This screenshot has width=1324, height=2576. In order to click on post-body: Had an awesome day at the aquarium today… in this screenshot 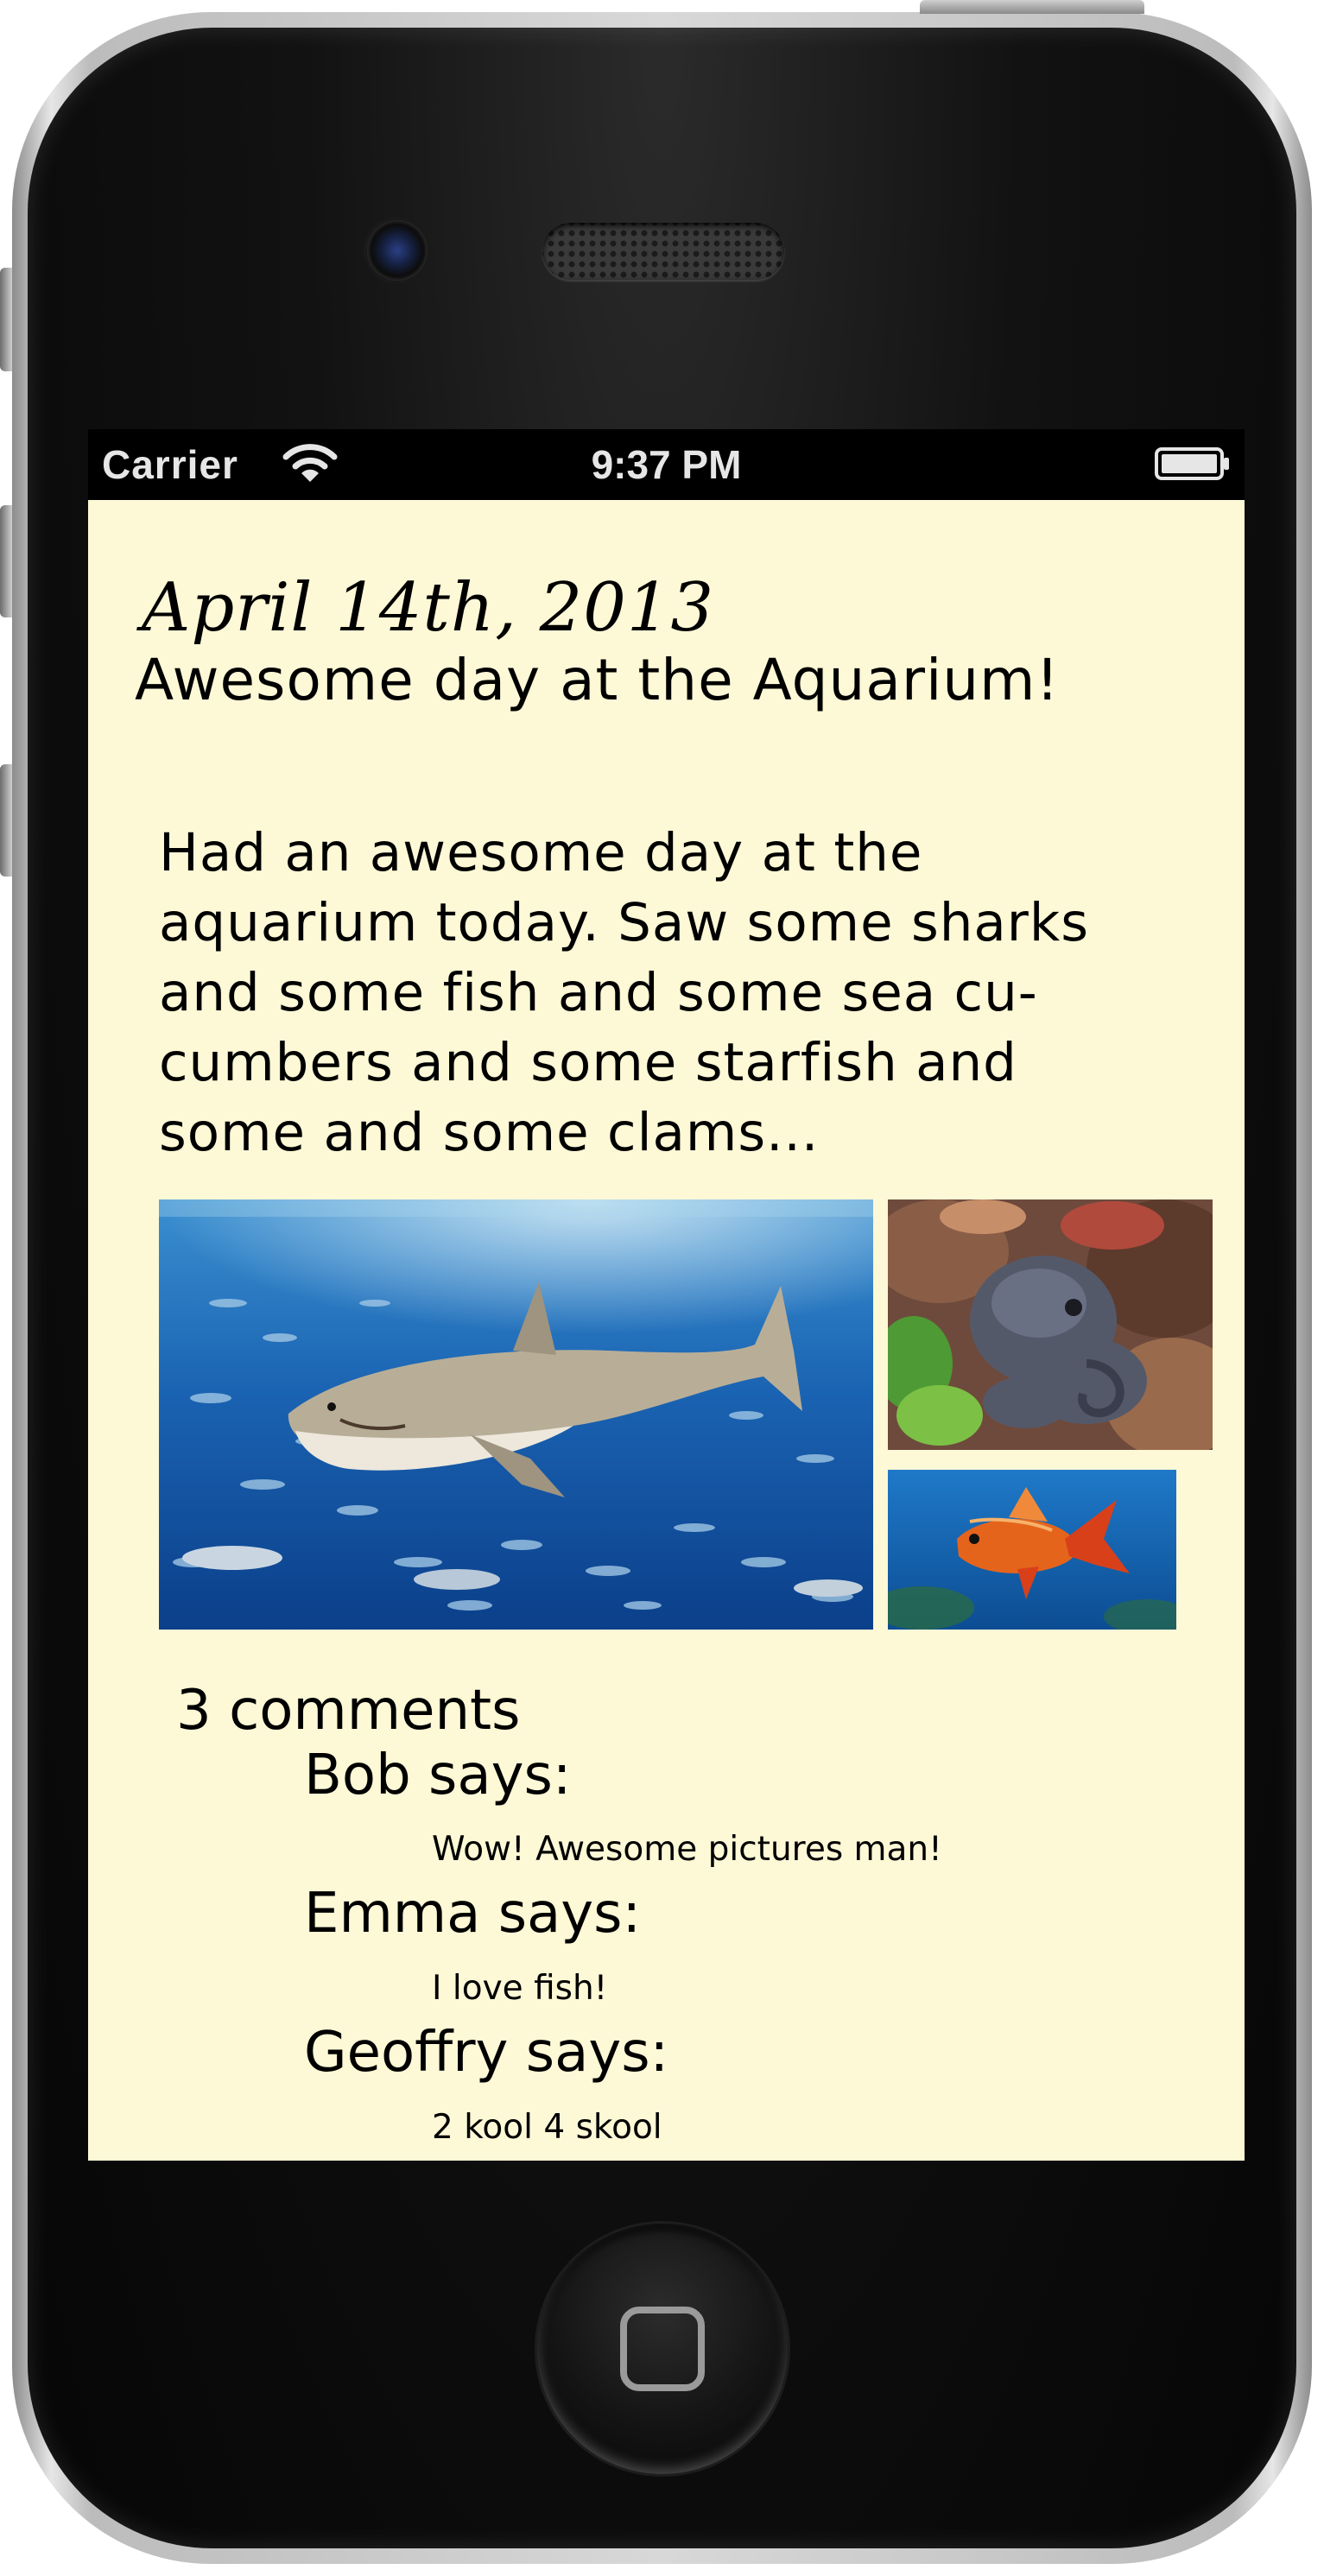, I will do `click(668, 993)`.